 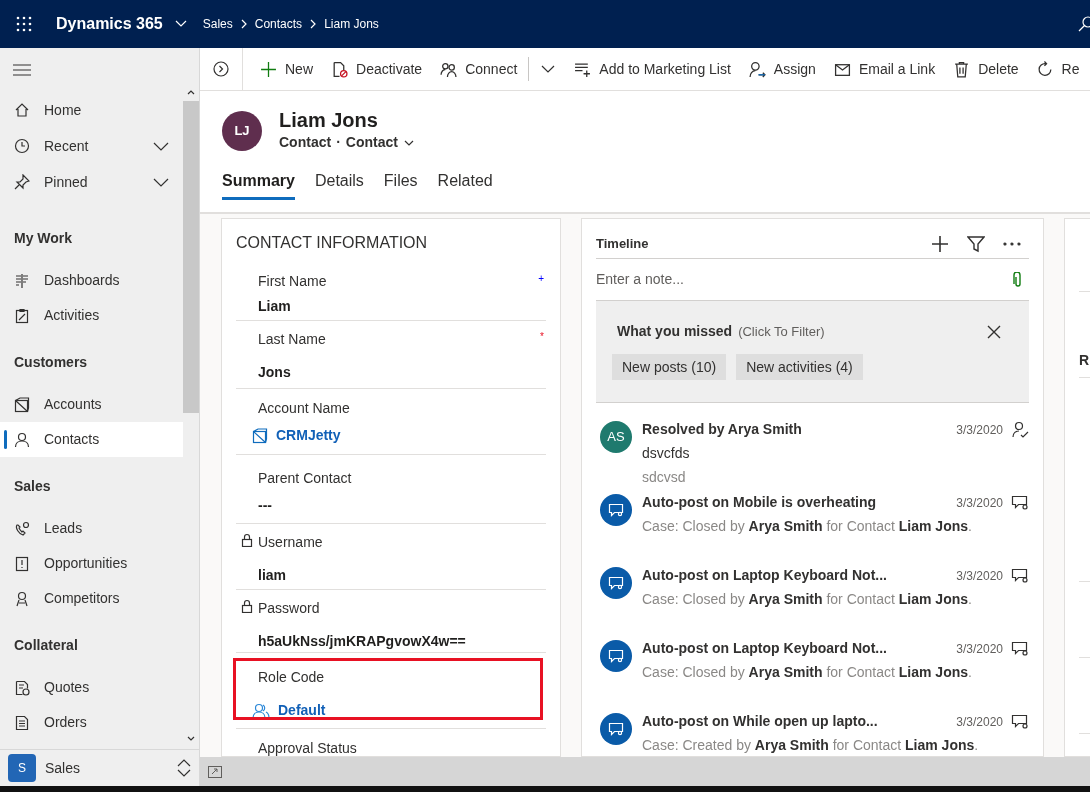 What do you see at coordinates (91, 110) in the screenshot?
I see `nav-item: Home` at bounding box center [91, 110].